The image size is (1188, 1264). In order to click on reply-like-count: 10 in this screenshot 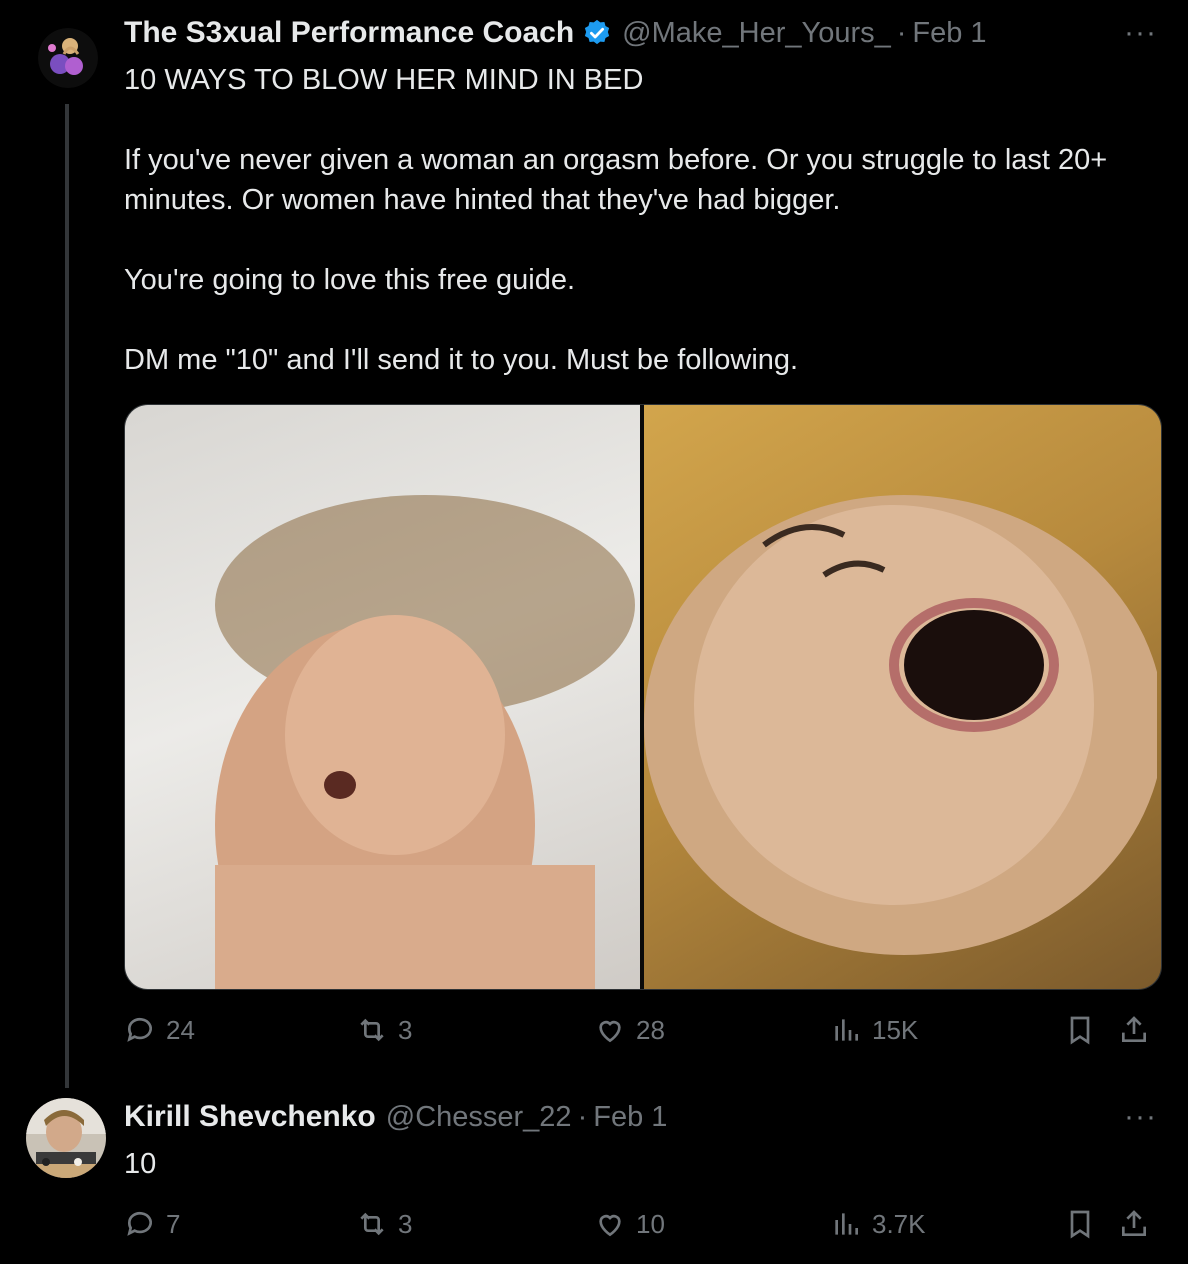, I will do `click(650, 1223)`.